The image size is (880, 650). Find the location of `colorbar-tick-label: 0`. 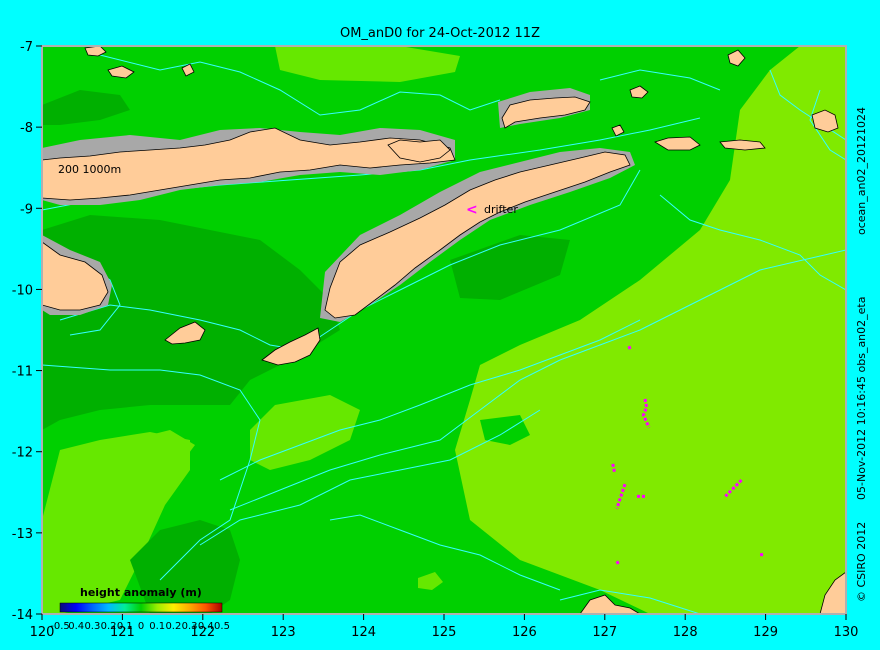

colorbar-tick-label: 0 is located at coordinates (141, 626).